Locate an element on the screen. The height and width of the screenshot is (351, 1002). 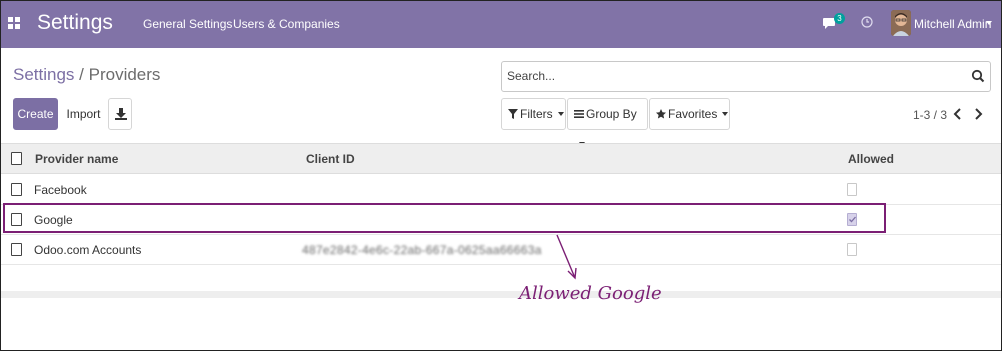
column-header-client-id: Client ID is located at coordinates (330, 159).